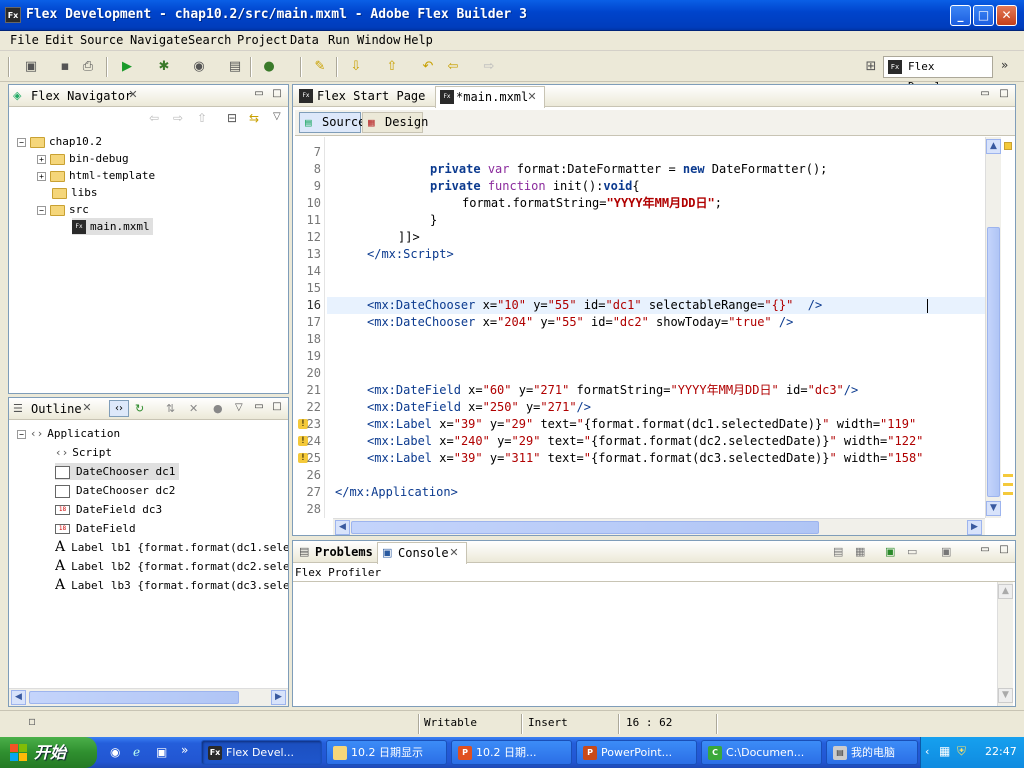 Image resolution: width=1024 pixels, height=768 pixels. Describe the element at coordinates (871, 67) in the screenshot. I see `open-perspective-icon: ⊞` at that location.